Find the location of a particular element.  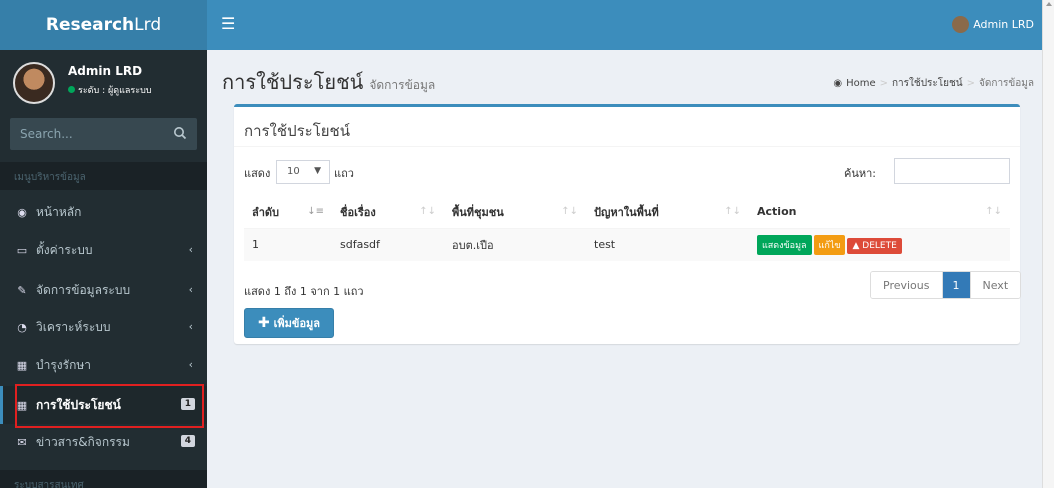

sidebar-item-news: ✉ ข่าวสาร&กิจกรรม 4 is located at coordinates (103, 442).